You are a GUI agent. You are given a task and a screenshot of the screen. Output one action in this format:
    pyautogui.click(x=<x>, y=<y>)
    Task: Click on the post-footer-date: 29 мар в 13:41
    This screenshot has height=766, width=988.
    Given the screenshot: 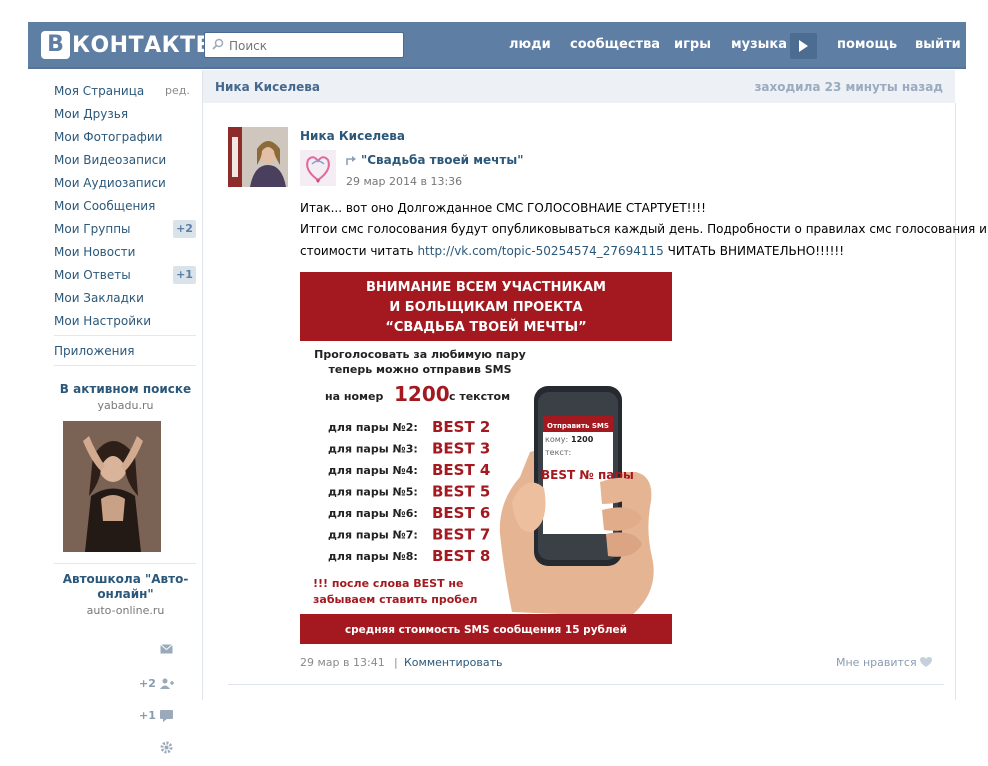 What is the action you would take?
    pyautogui.click(x=342, y=662)
    